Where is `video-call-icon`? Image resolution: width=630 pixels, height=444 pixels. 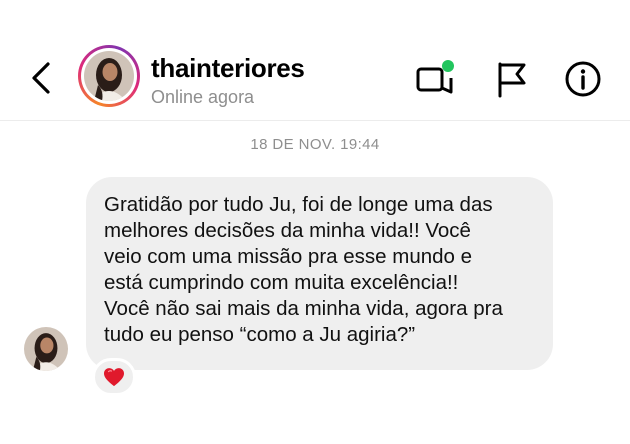
video-call-icon is located at coordinates (435, 78).